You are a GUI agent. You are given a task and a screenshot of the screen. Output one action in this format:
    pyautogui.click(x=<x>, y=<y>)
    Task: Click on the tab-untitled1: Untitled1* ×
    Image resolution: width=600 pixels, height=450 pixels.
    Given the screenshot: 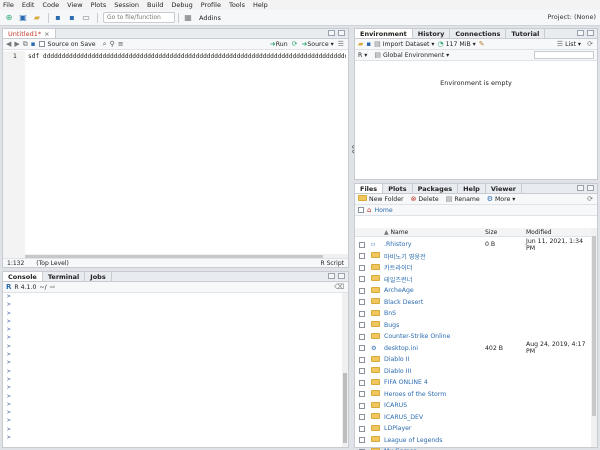 What is the action you would take?
    pyautogui.click(x=29, y=33)
    